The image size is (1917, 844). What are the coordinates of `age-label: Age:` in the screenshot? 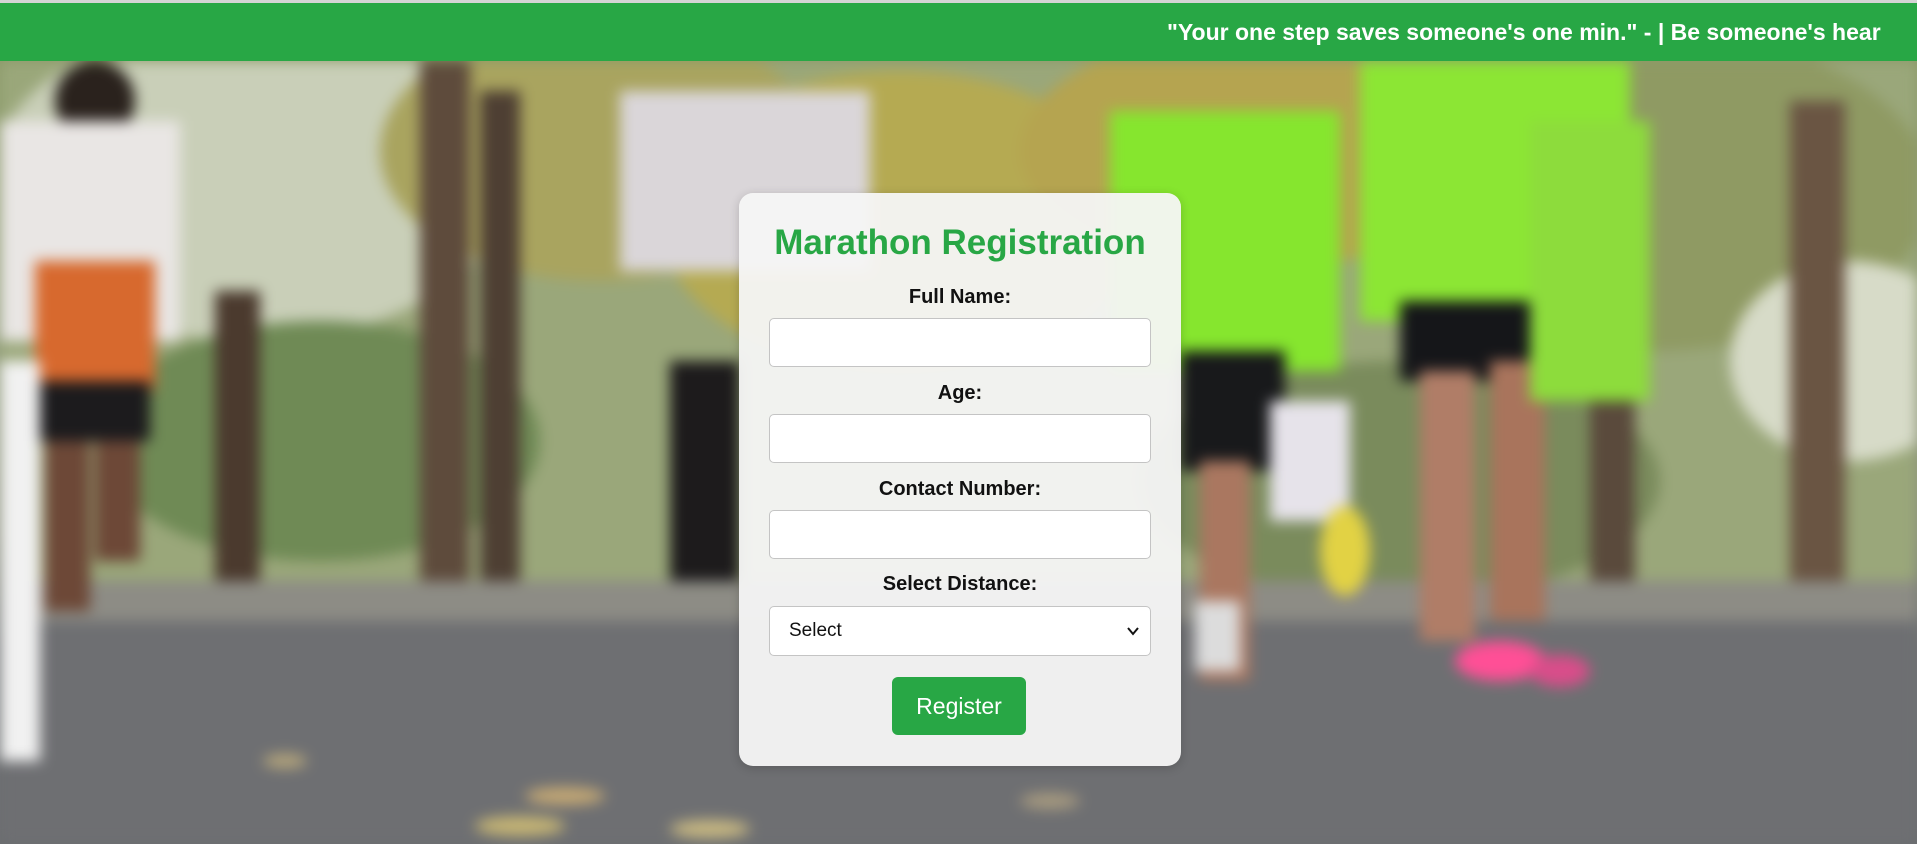 It's located at (960, 393).